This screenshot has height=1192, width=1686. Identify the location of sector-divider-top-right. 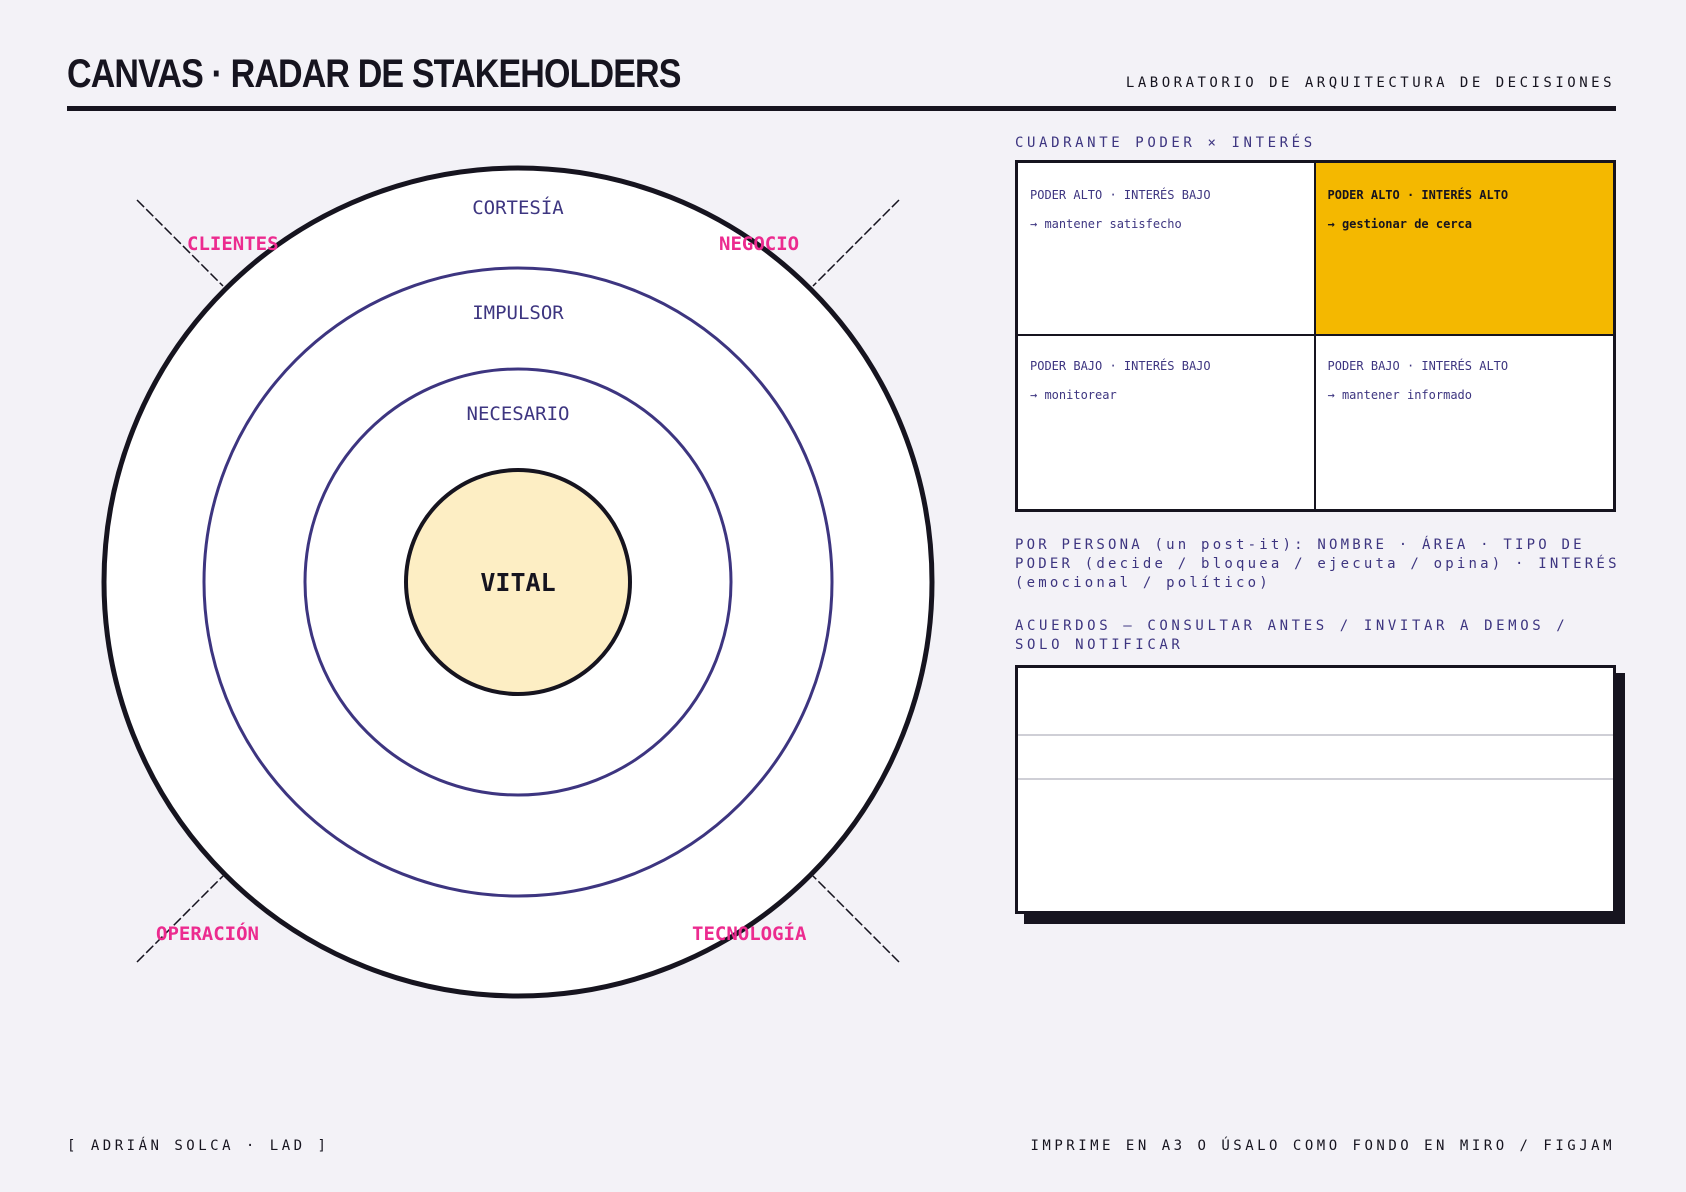
(856, 243).